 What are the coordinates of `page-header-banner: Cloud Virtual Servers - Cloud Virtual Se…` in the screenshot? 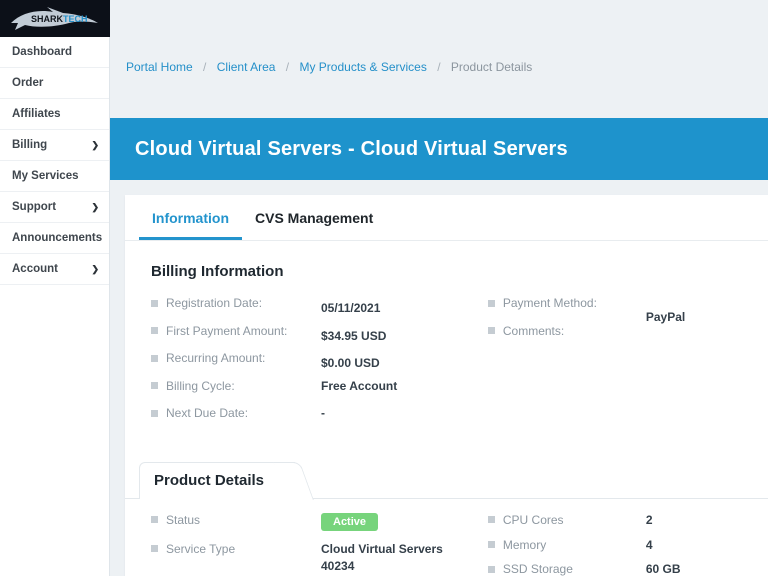 It's located at (439, 149).